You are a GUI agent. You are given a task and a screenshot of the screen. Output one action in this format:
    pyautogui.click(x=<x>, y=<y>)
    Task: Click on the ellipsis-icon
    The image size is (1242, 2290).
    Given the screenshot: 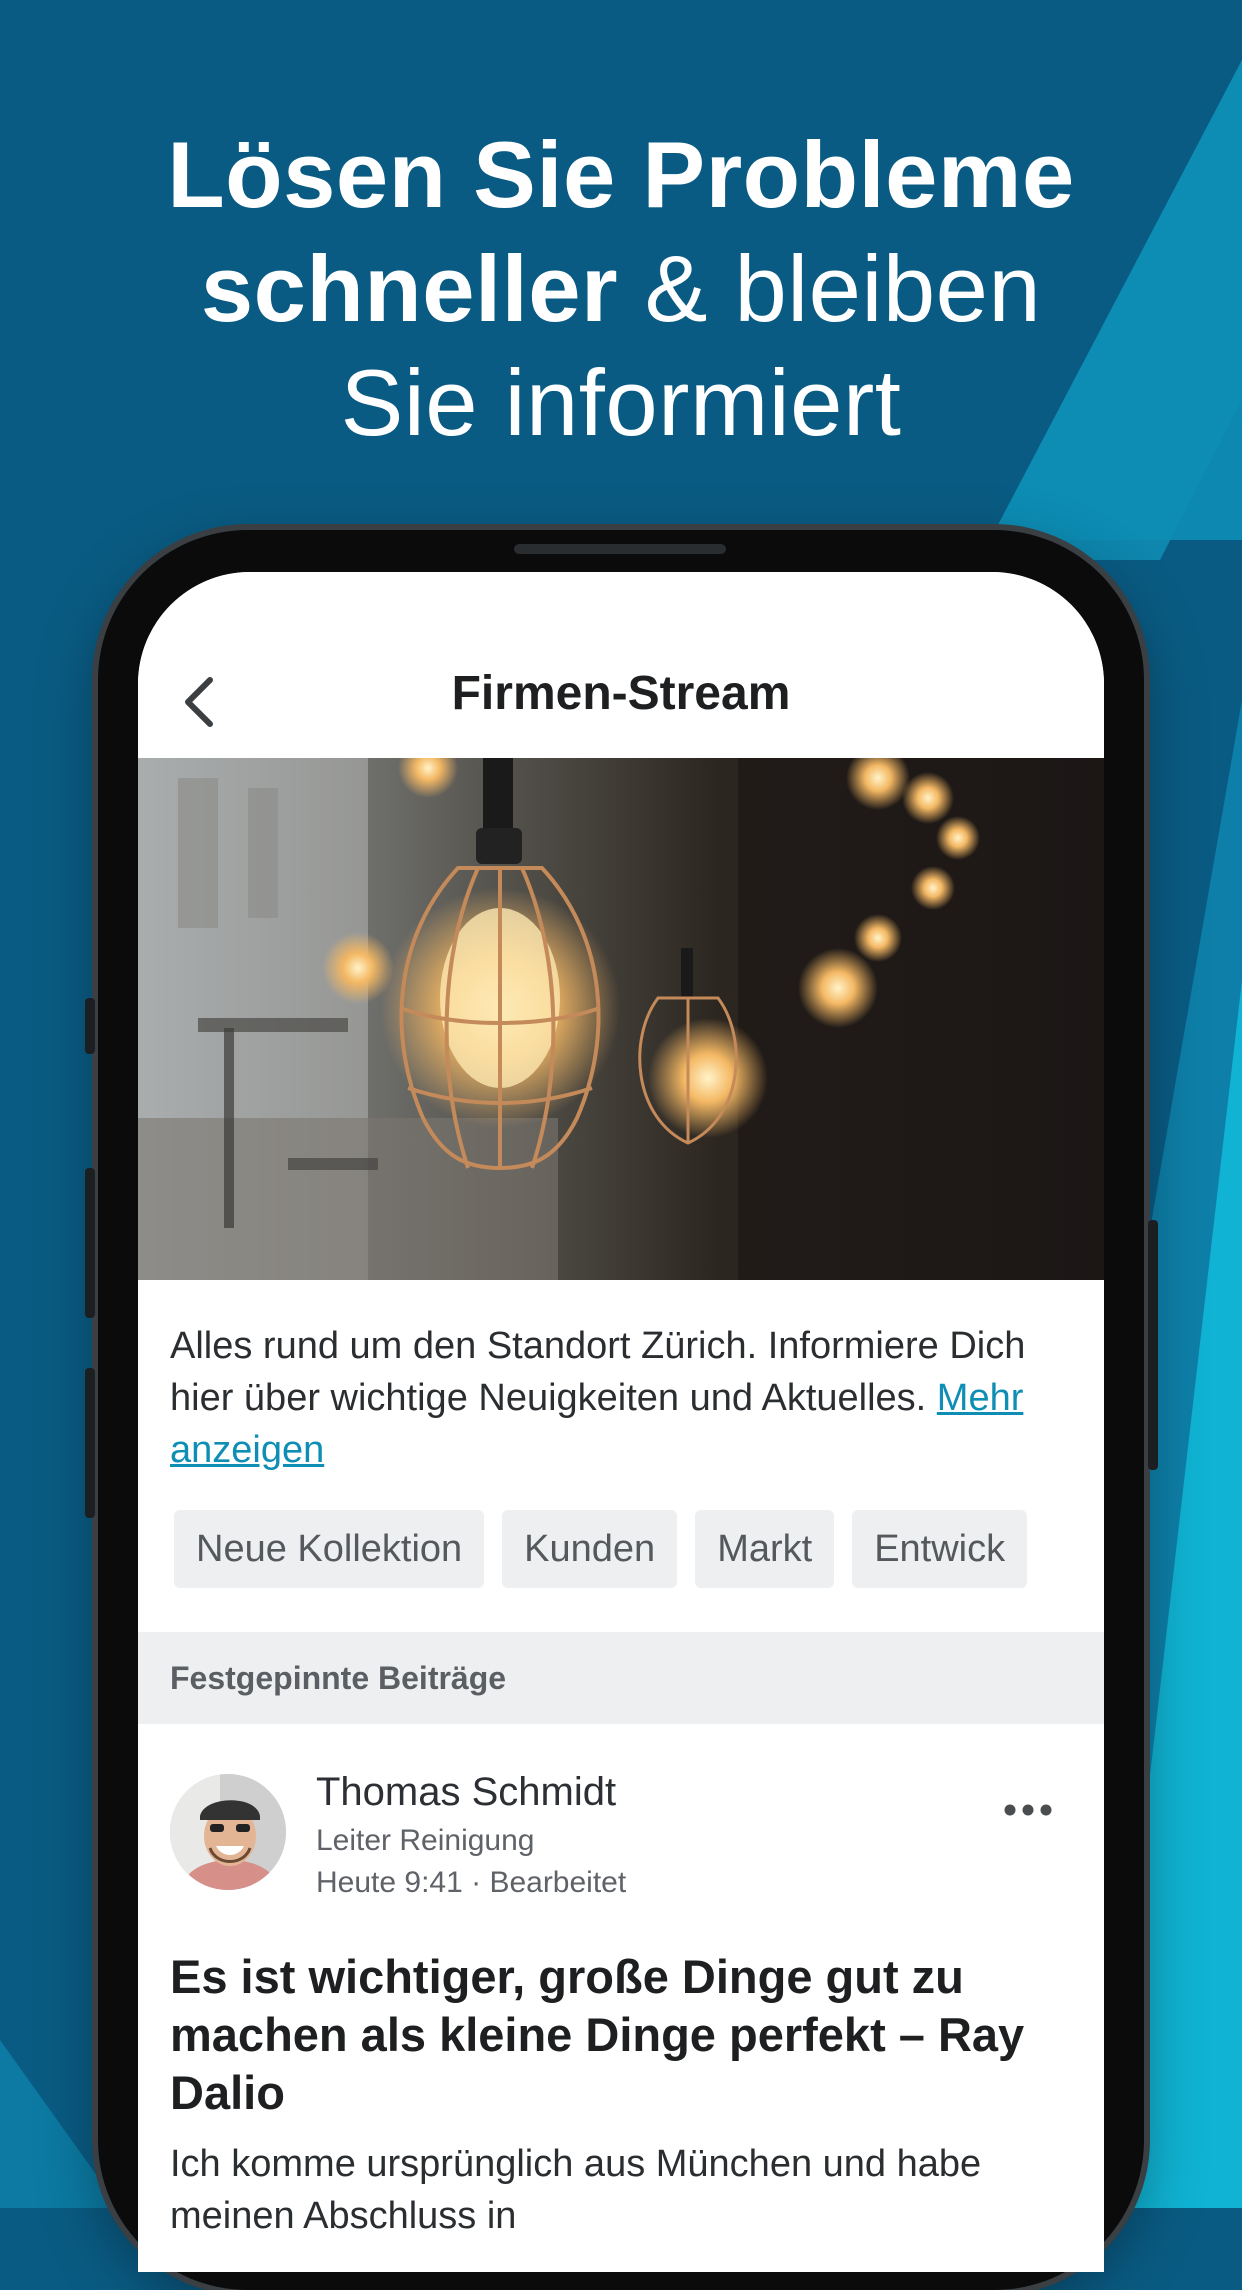 What is the action you would take?
    pyautogui.click(x=1028, y=1810)
    